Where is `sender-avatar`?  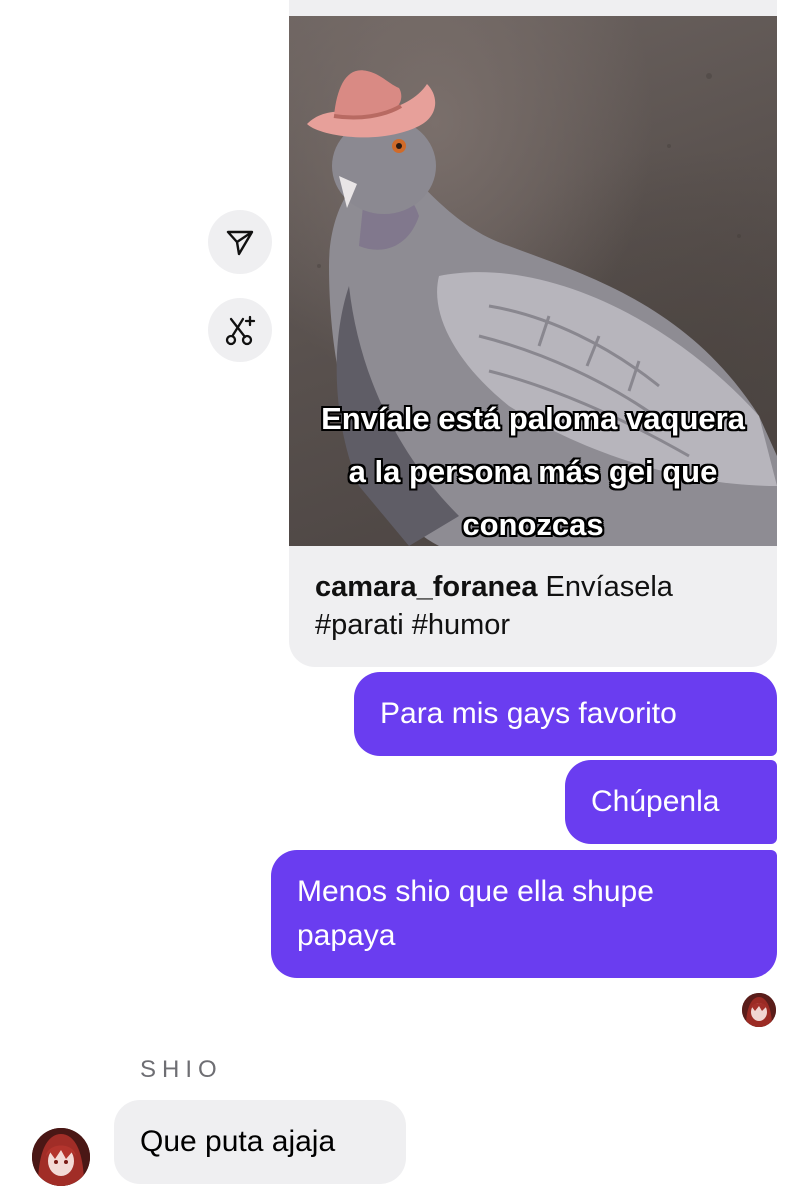
sender-avatar is located at coordinates (61, 1157).